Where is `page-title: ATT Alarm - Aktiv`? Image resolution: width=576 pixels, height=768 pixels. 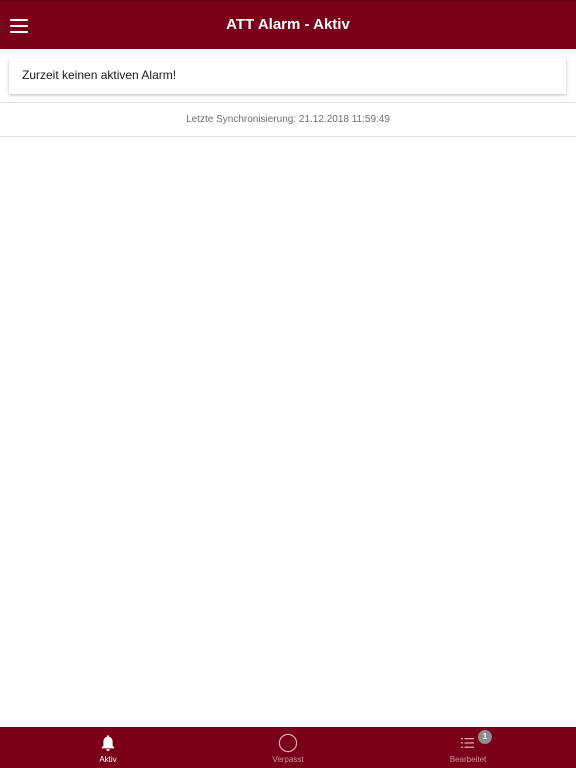
page-title: ATT Alarm - Aktiv is located at coordinates (288, 24).